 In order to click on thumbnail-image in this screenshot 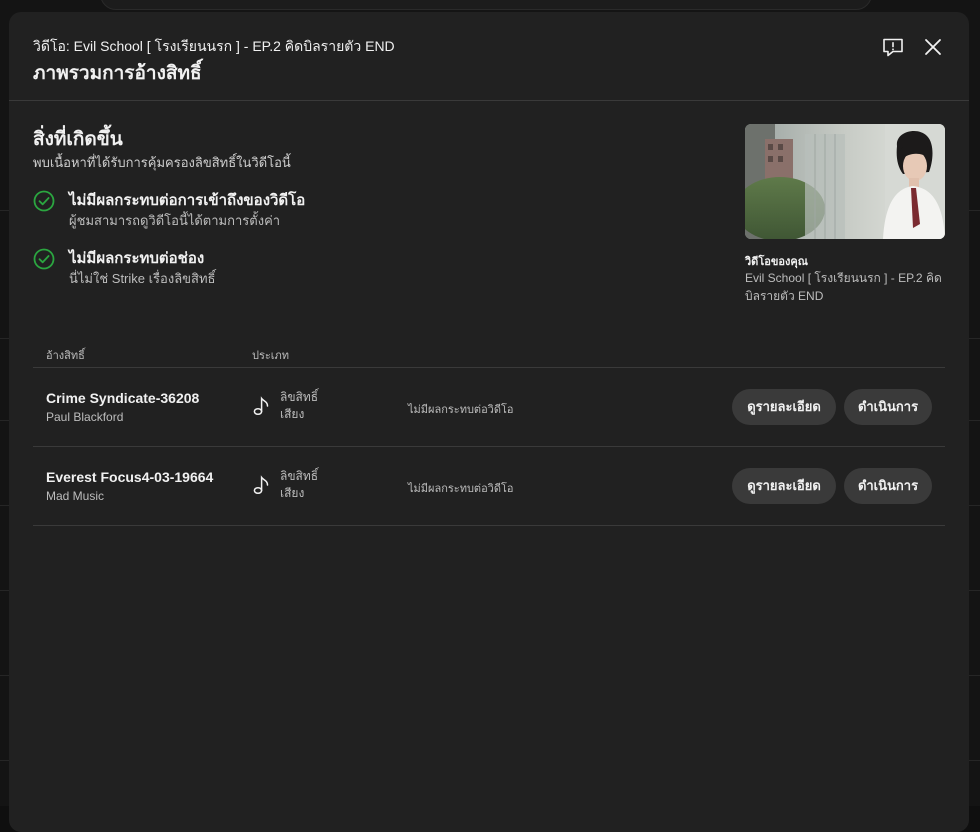, I will do `click(845, 181)`.